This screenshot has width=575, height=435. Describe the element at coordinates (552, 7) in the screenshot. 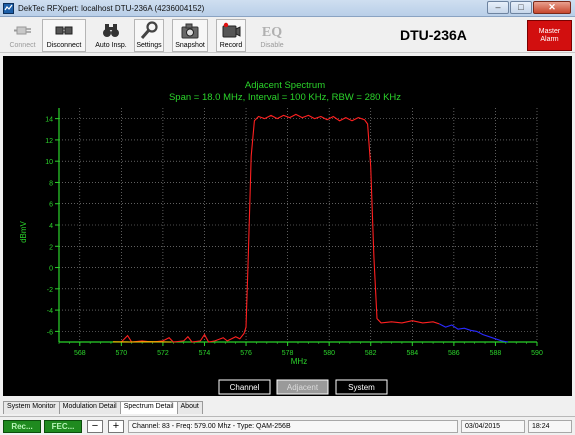

I see `close-button: ✕` at that location.